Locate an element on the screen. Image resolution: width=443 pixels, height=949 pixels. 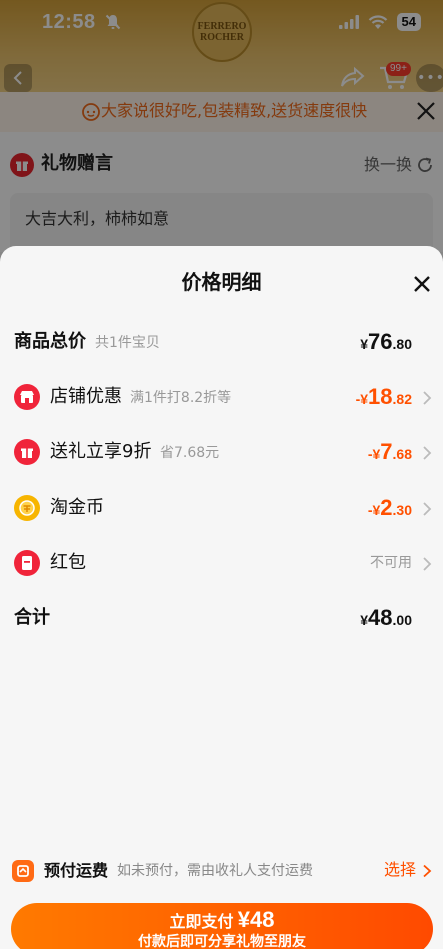
amount-decimal: .00 is located at coordinates (402, 620).